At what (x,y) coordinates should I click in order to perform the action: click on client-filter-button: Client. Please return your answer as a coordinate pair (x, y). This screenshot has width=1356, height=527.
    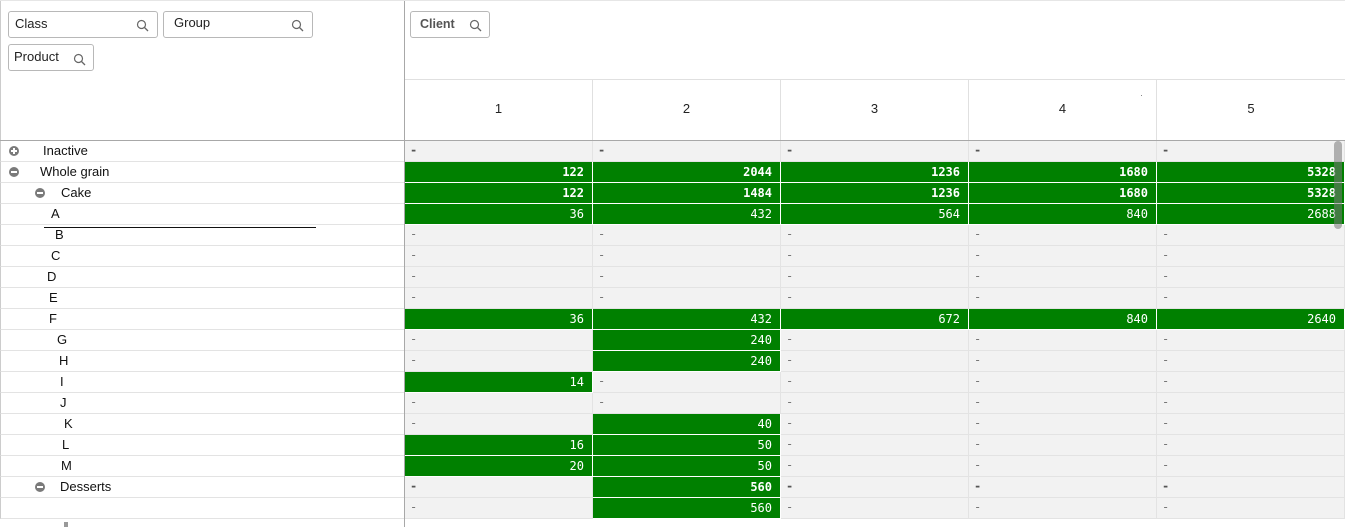
    Looking at the image, I should click on (450, 24).